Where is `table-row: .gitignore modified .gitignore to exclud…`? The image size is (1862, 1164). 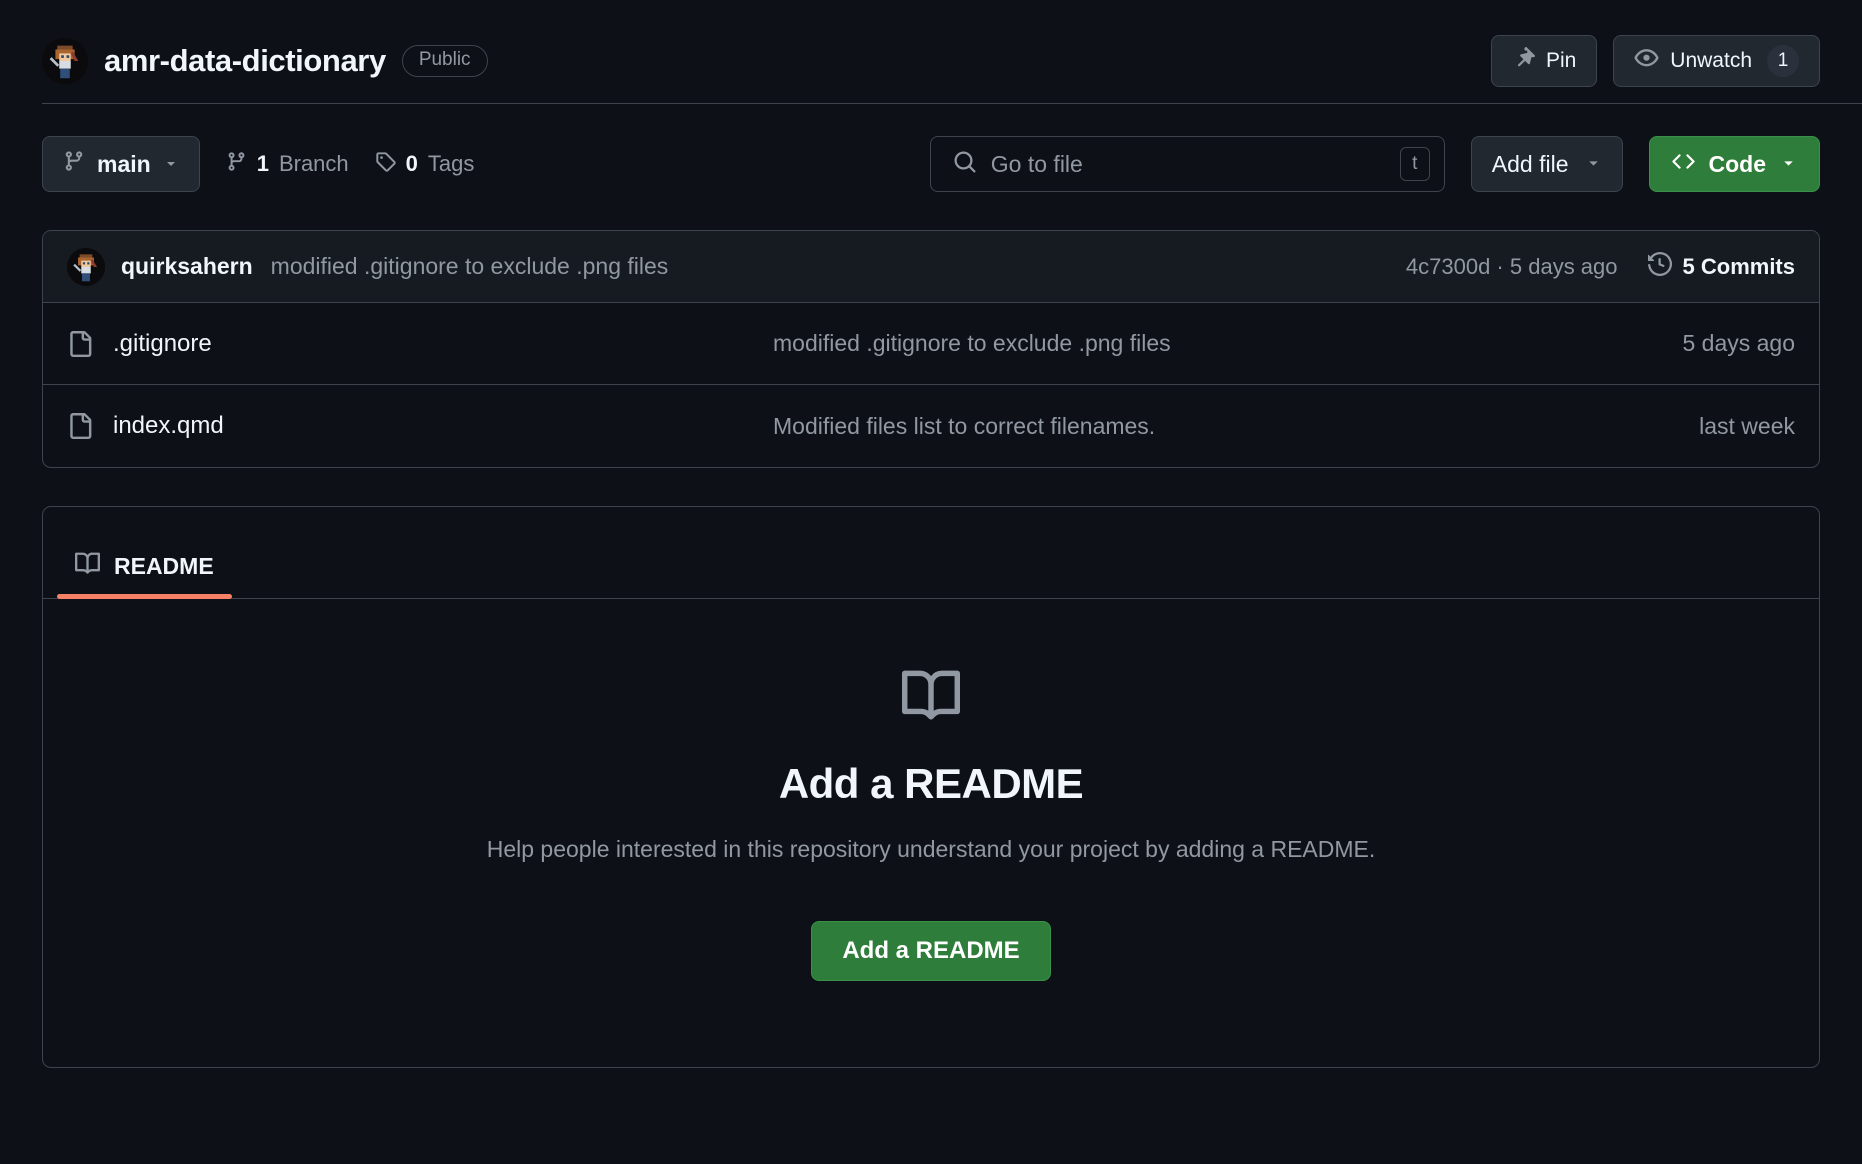 table-row: .gitignore modified .gitignore to exclud… is located at coordinates (931, 344).